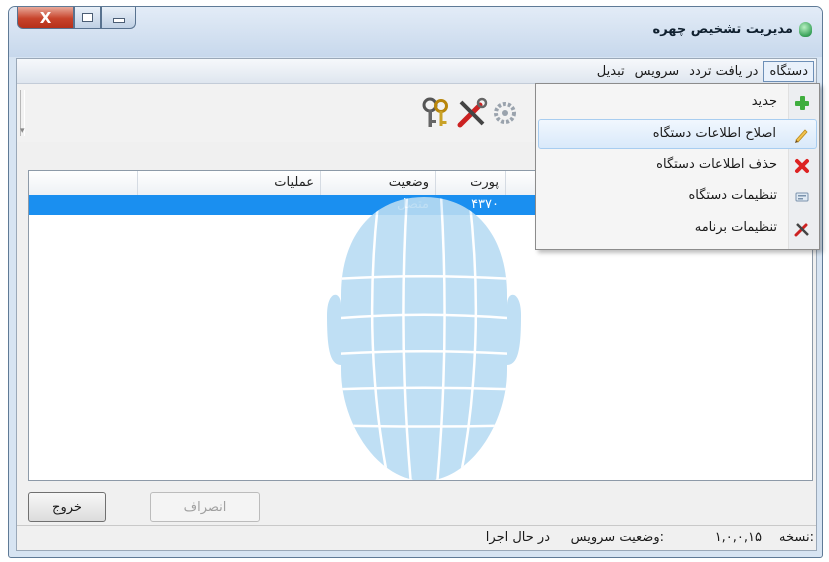 This screenshot has width=829, height=562. What do you see at coordinates (470, 183) in the screenshot?
I see `column-port: پورت` at bounding box center [470, 183].